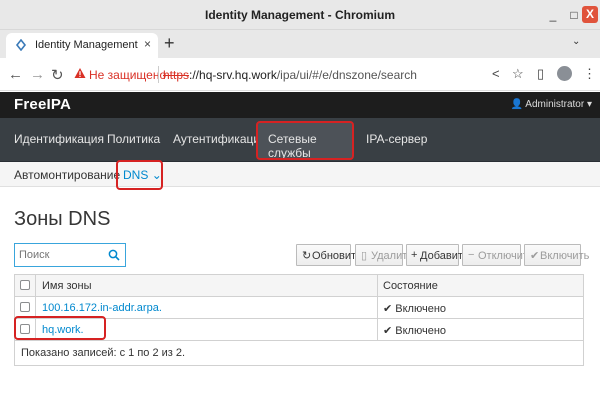 This screenshot has height=394, width=600. I want to click on highlight-hq-work-row, so click(60, 328).